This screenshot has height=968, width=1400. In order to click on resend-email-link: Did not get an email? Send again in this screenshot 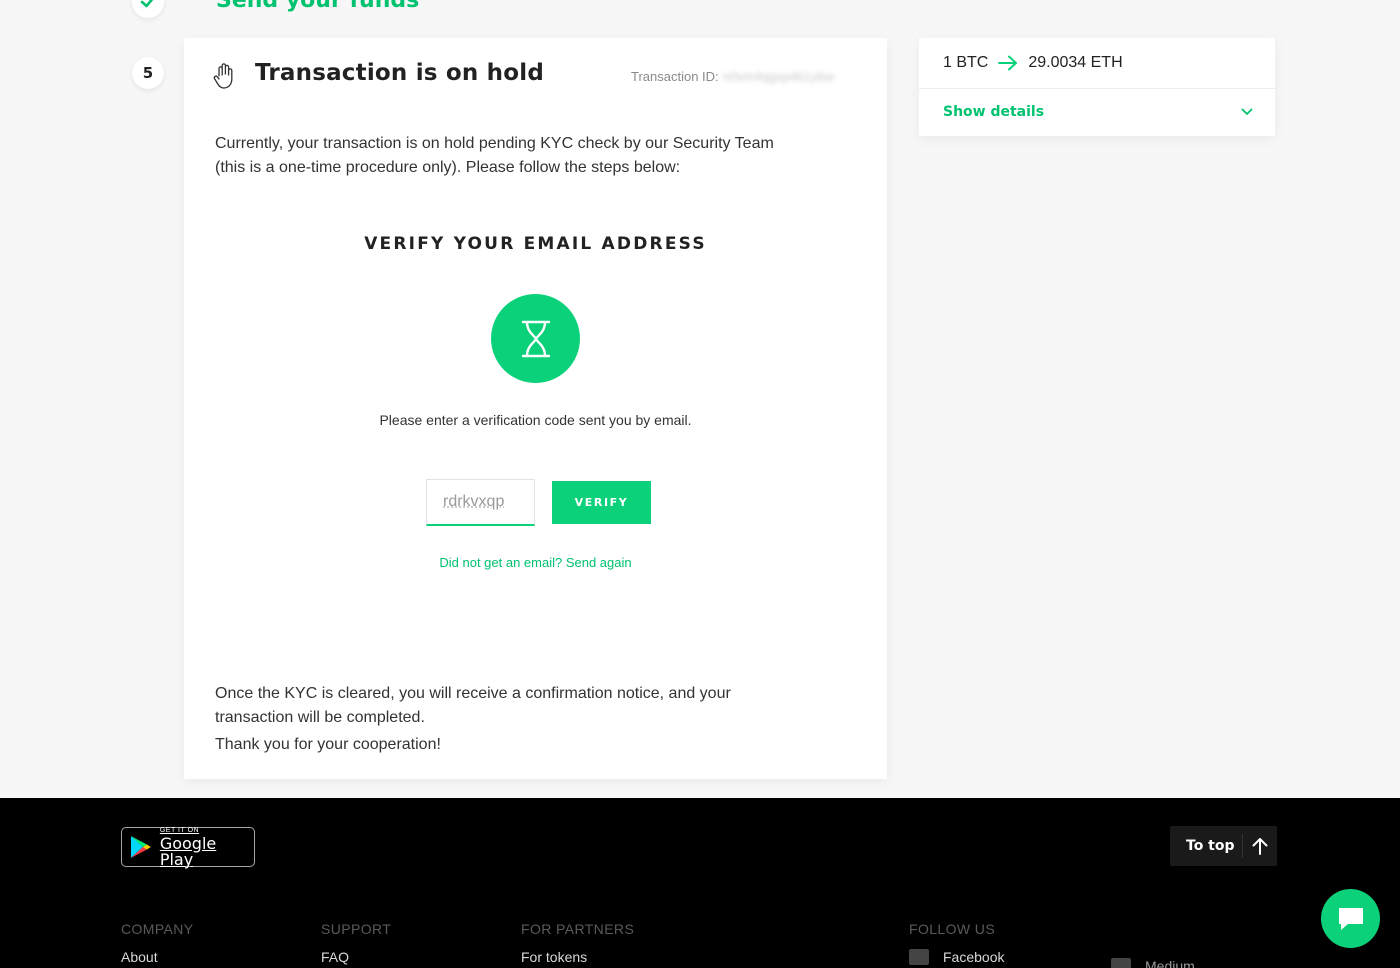, I will do `click(535, 562)`.